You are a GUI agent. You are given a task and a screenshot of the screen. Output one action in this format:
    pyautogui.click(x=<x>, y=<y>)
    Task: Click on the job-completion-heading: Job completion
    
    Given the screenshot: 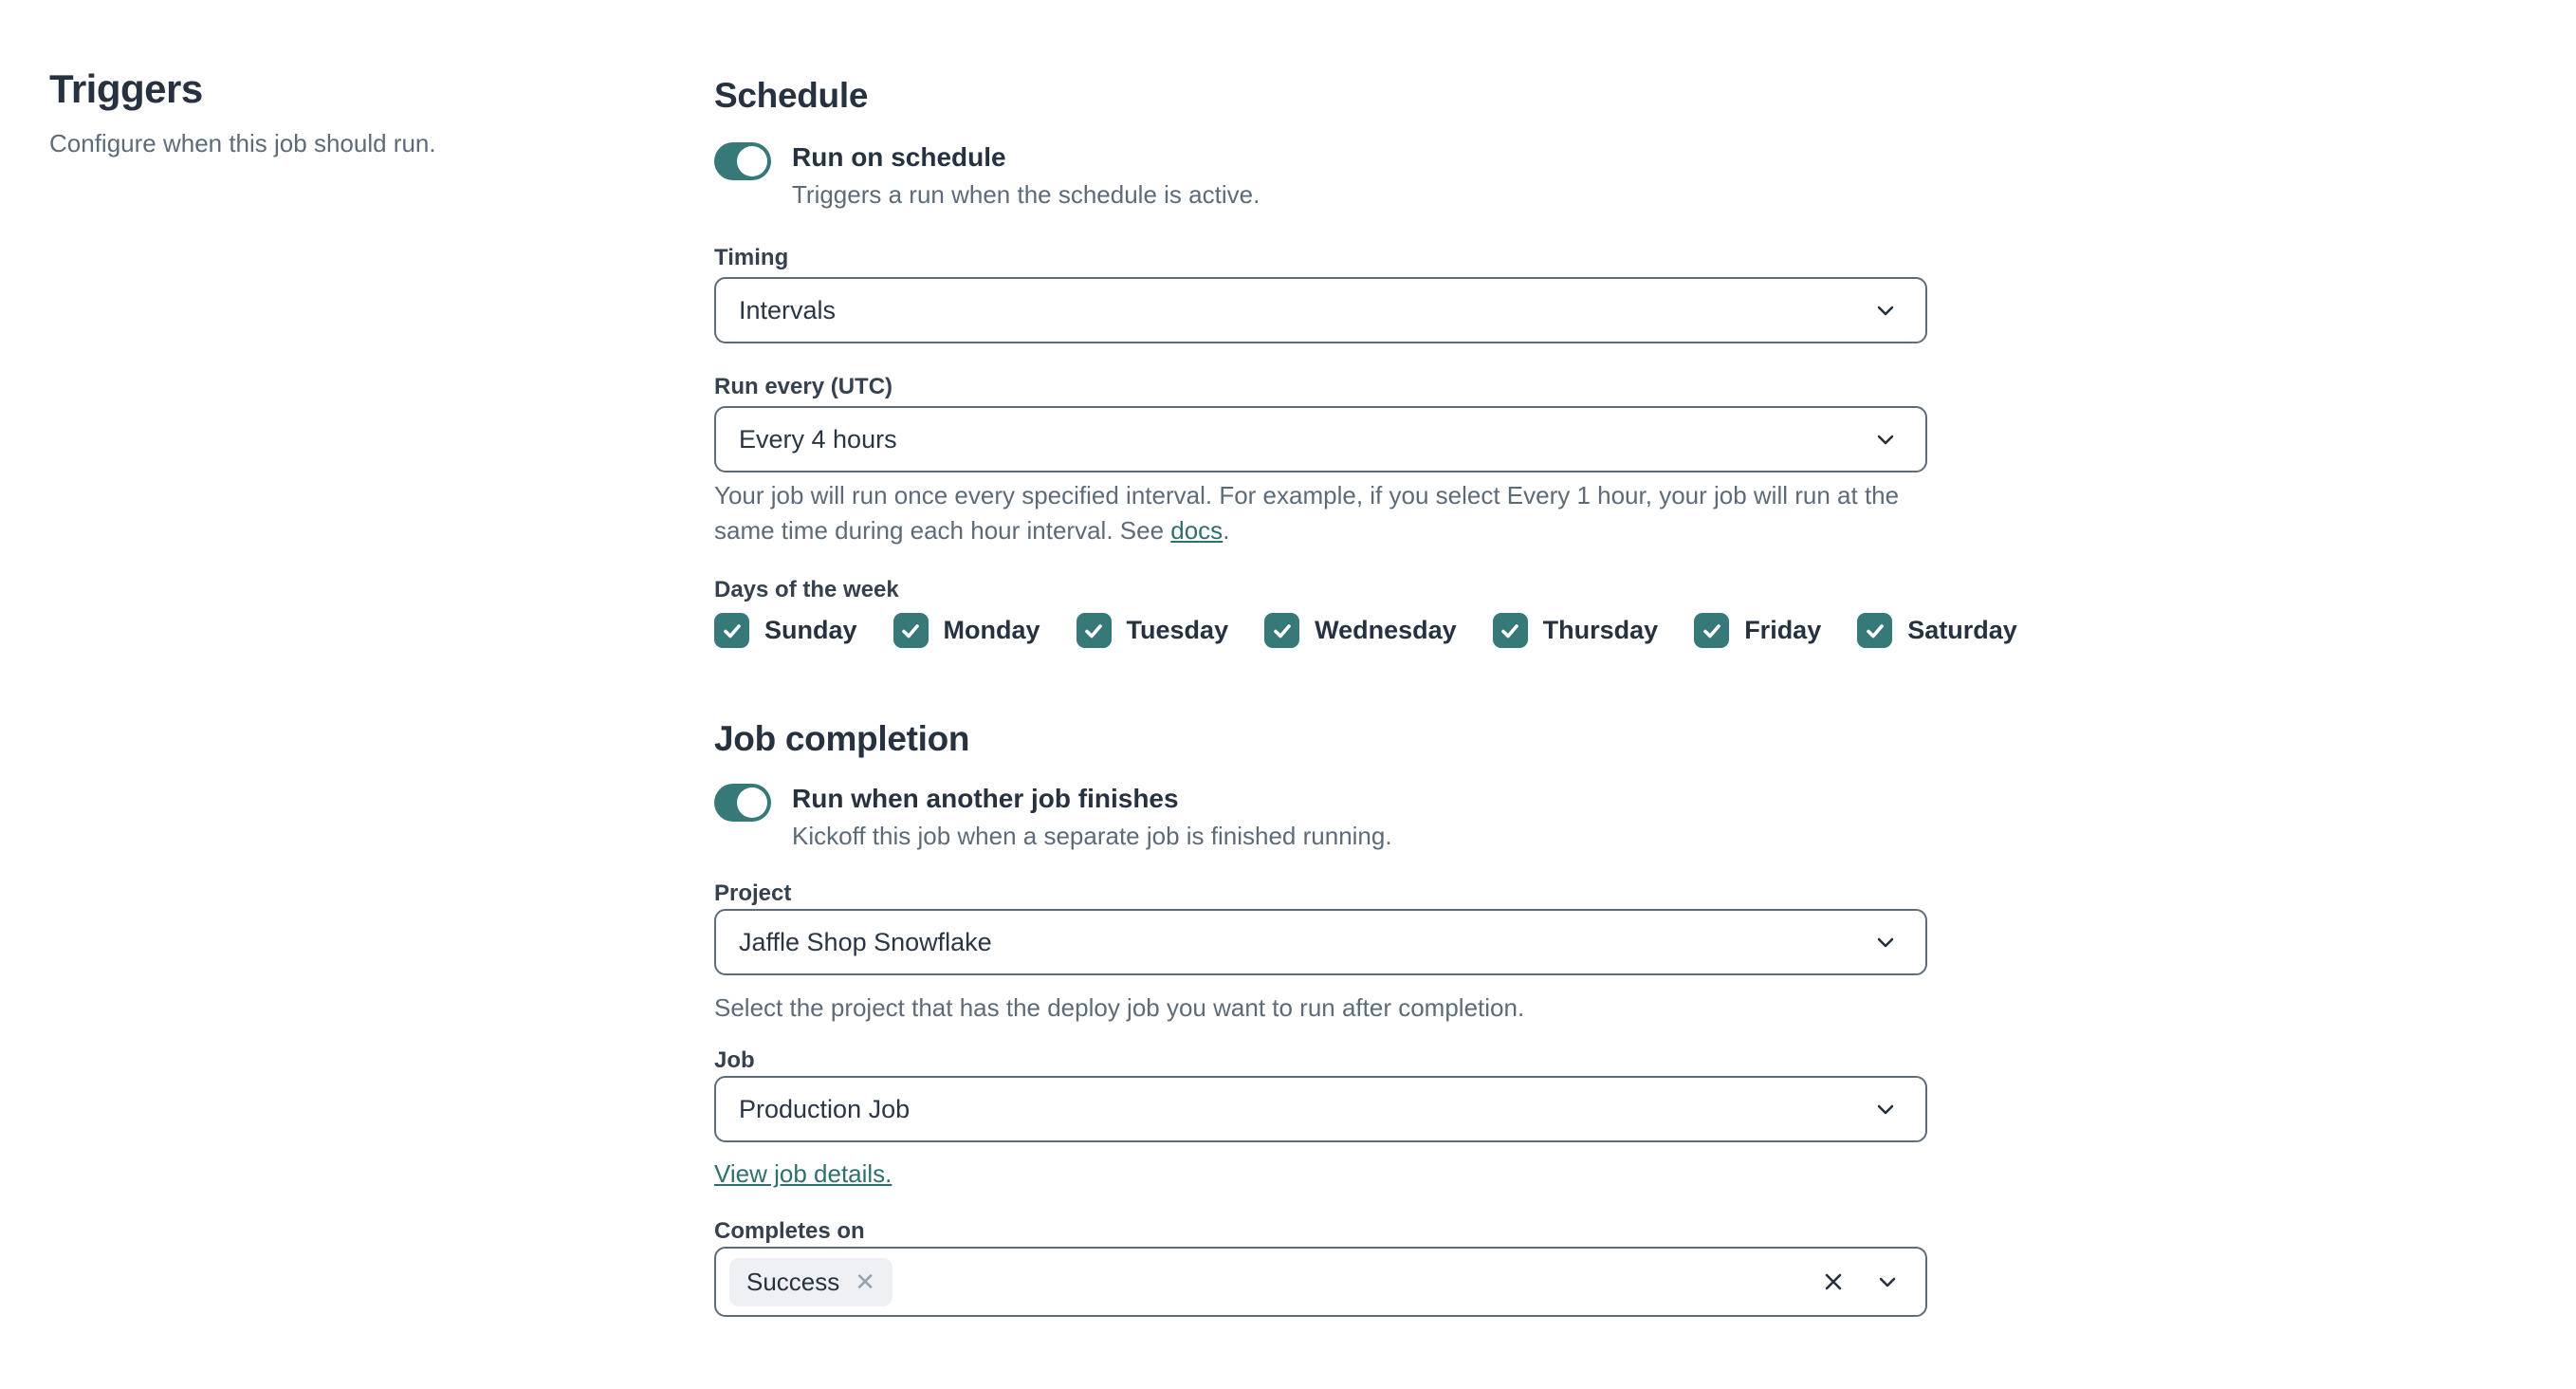 What is the action you would take?
    pyautogui.click(x=842, y=738)
    